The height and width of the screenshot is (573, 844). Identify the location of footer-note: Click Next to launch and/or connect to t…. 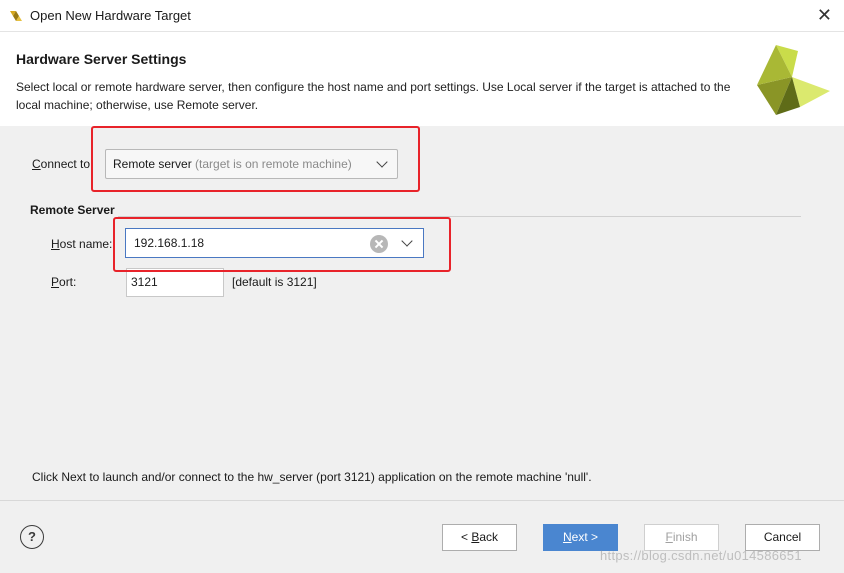
(312, 477).